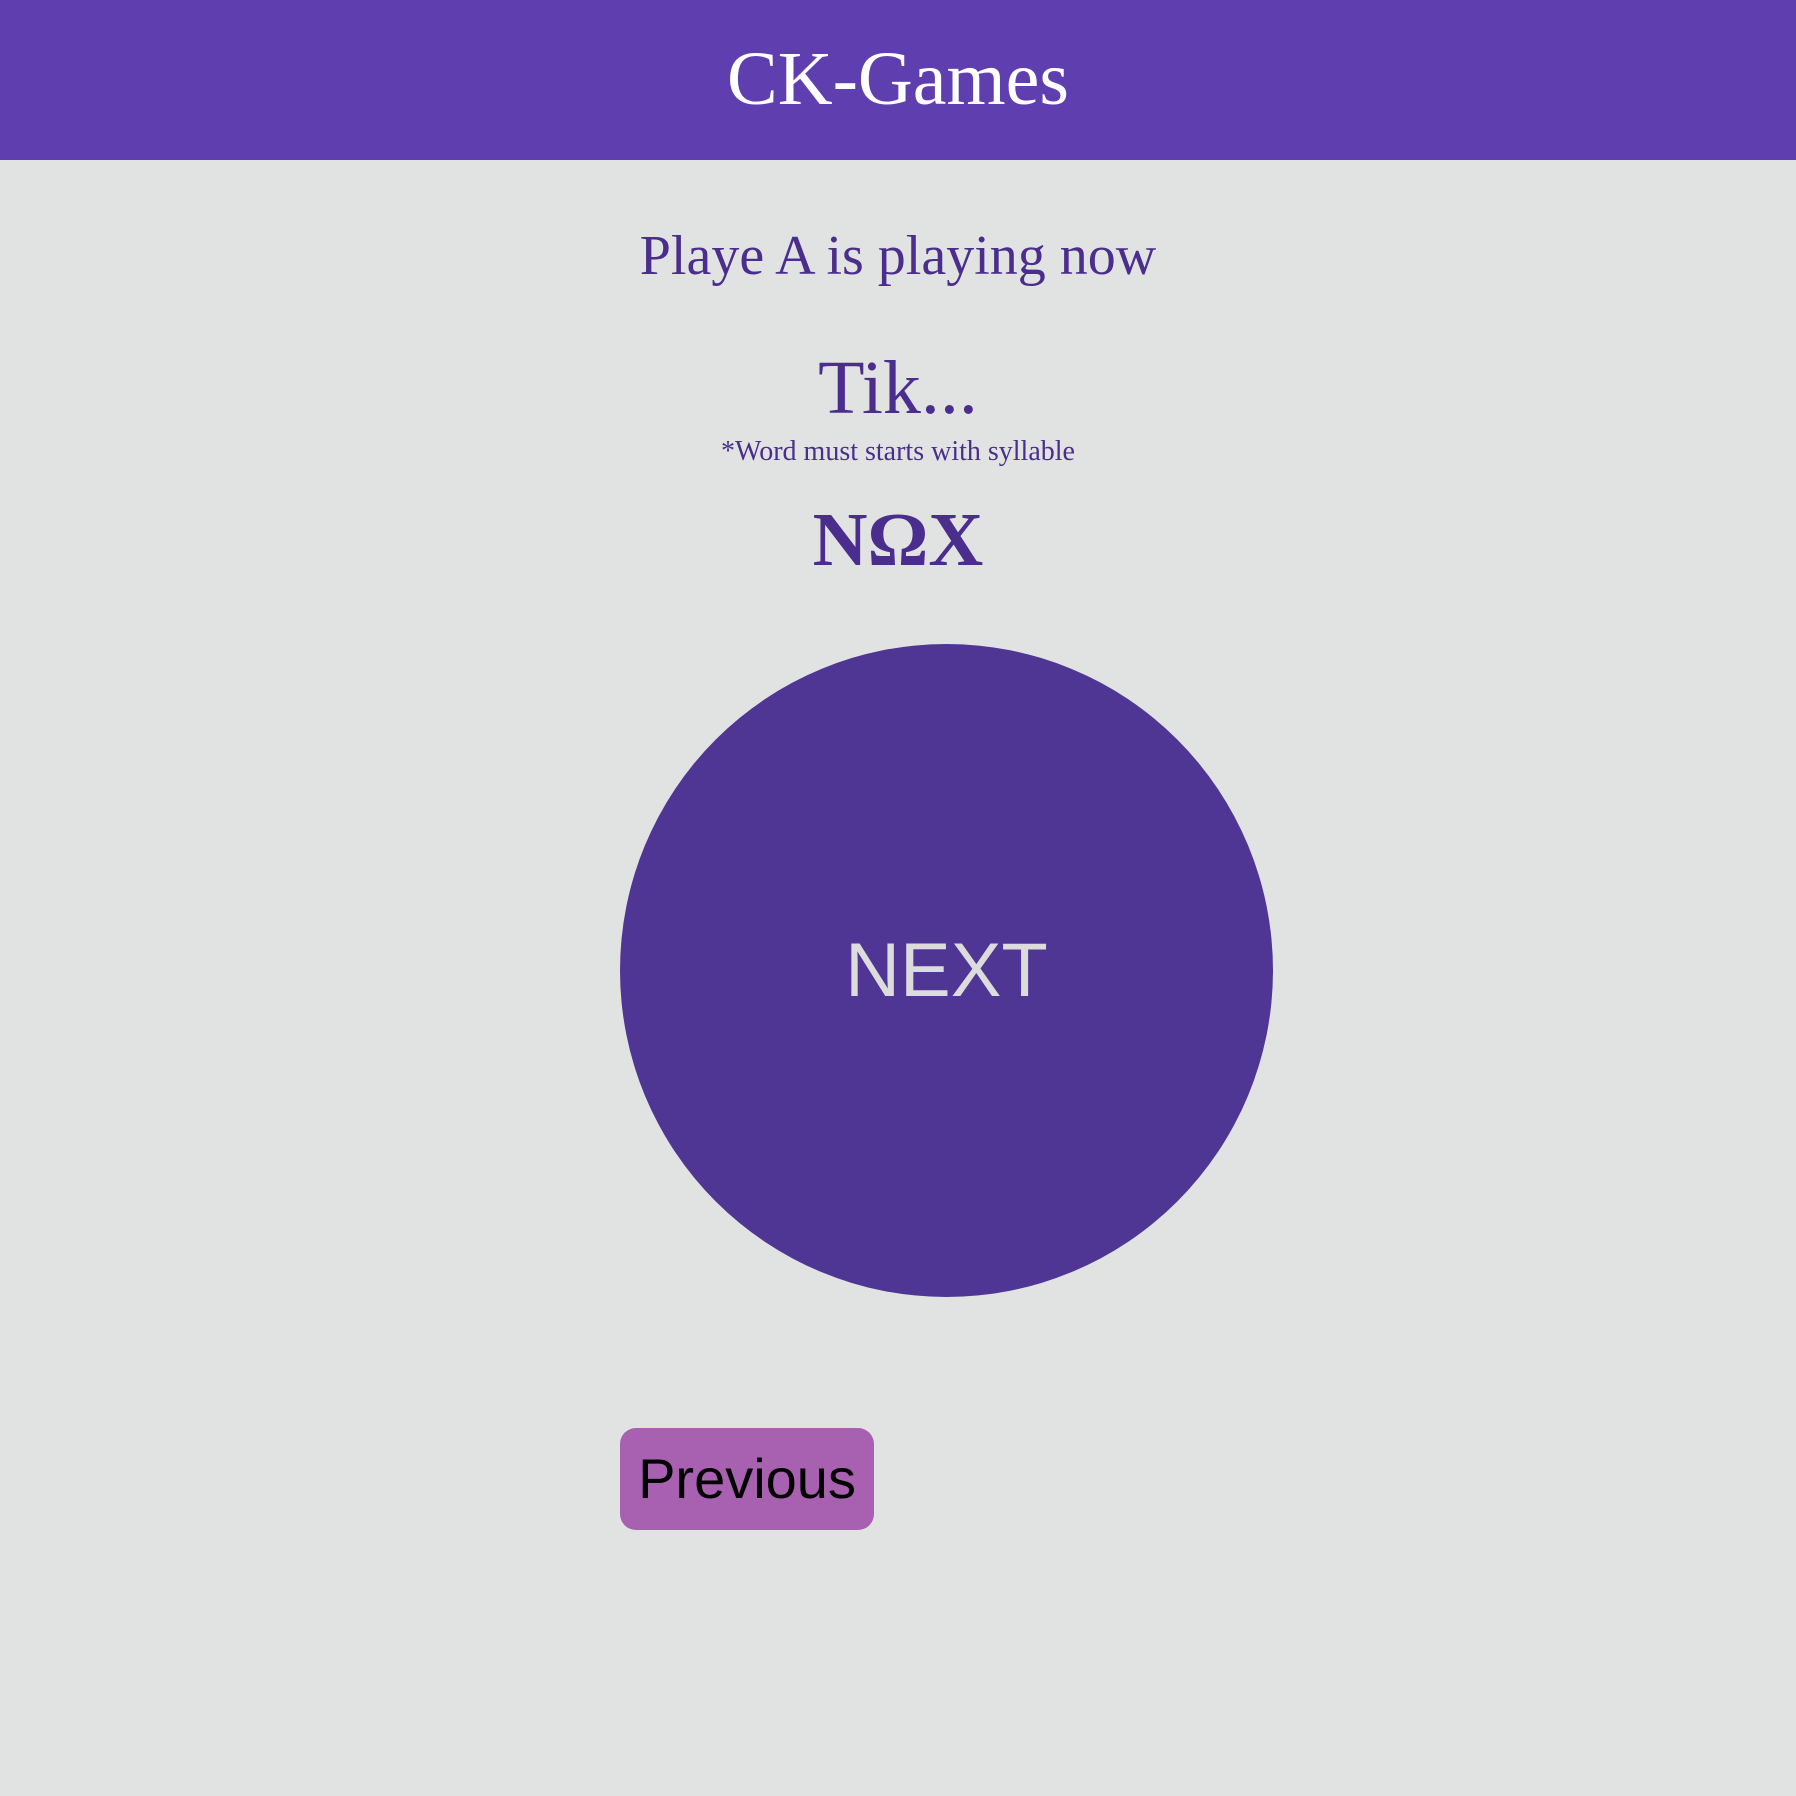 The height and width of the screenshot is (1796, 1796). I want to click on current-player-status: Playe A is playing now, so click(898, 256).